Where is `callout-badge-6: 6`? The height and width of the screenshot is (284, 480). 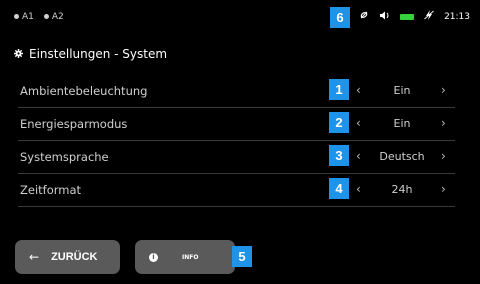 callout-badge-6: 6 is located at coordinates (340, 17).